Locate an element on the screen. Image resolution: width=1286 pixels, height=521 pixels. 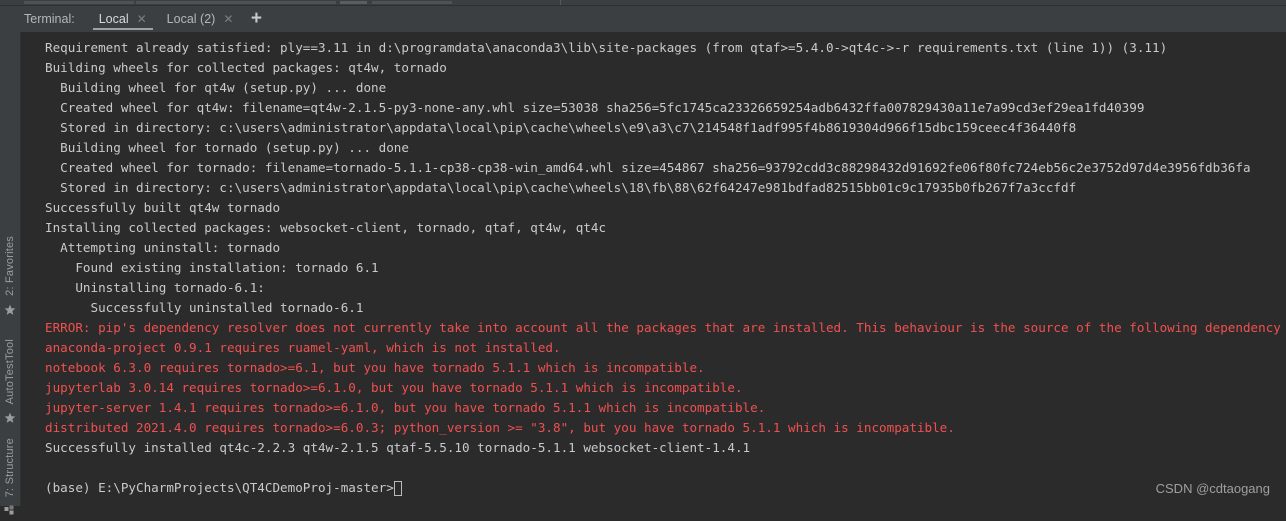
left-tool-rail: 2: Favorites AutoTestTool 7: Structure is located at coordinates (10, 273).